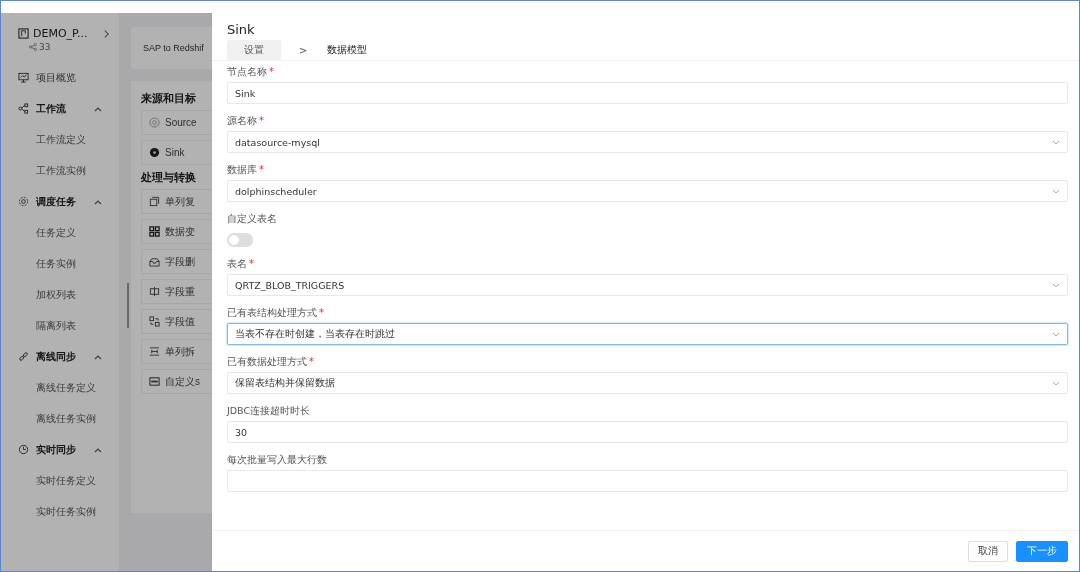 The width and height of the screenshot is (1080, 572). I want to click on target-icon, so click(154, 122).